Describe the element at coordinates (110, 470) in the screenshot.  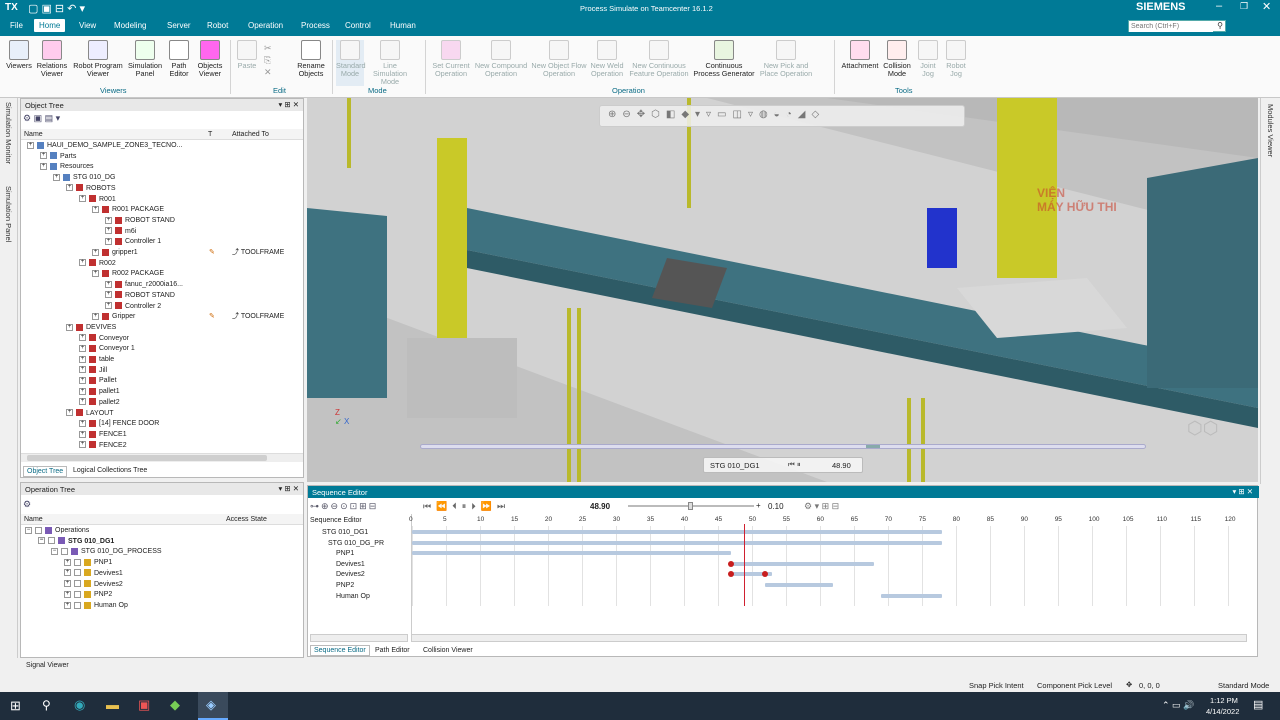
I see `tab-logical-collections: Logical Collections Tree` at that location.